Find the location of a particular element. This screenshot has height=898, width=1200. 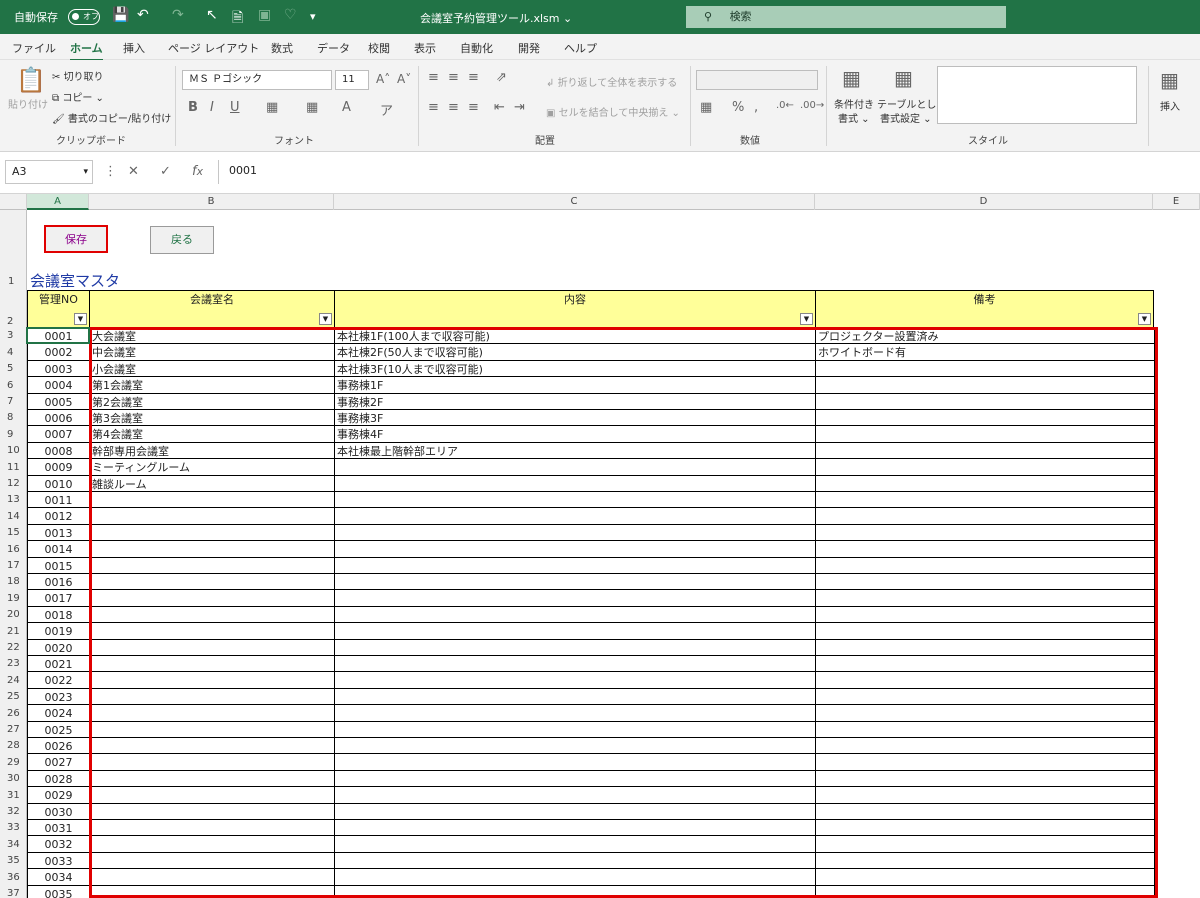

row-header: 23 is located at coordinates (13, 664).